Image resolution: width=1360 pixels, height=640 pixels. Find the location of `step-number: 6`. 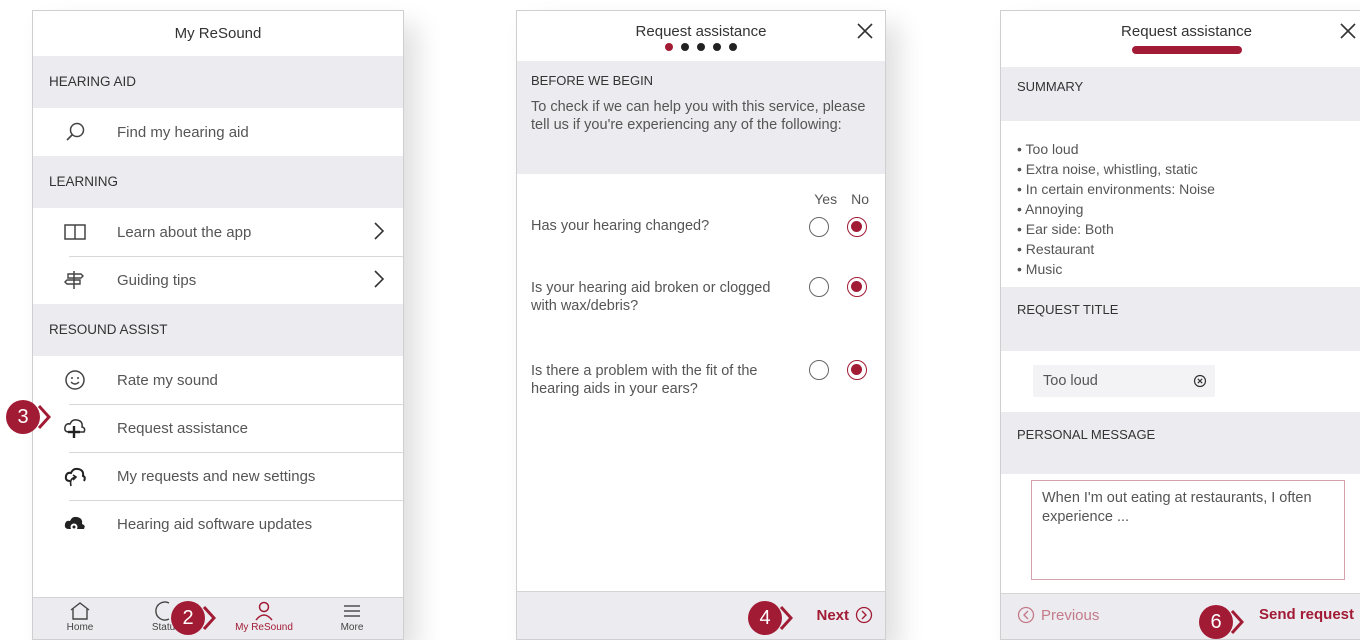

step-number: 6 is located at coordinates (1216, 622).